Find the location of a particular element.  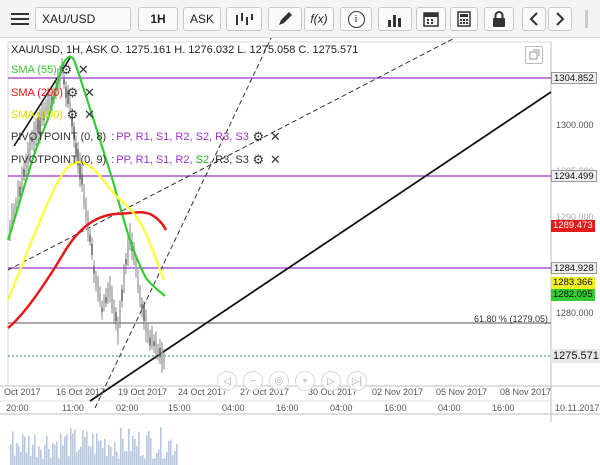

indicators-button: f(x) is located at coordinates (319, 19).